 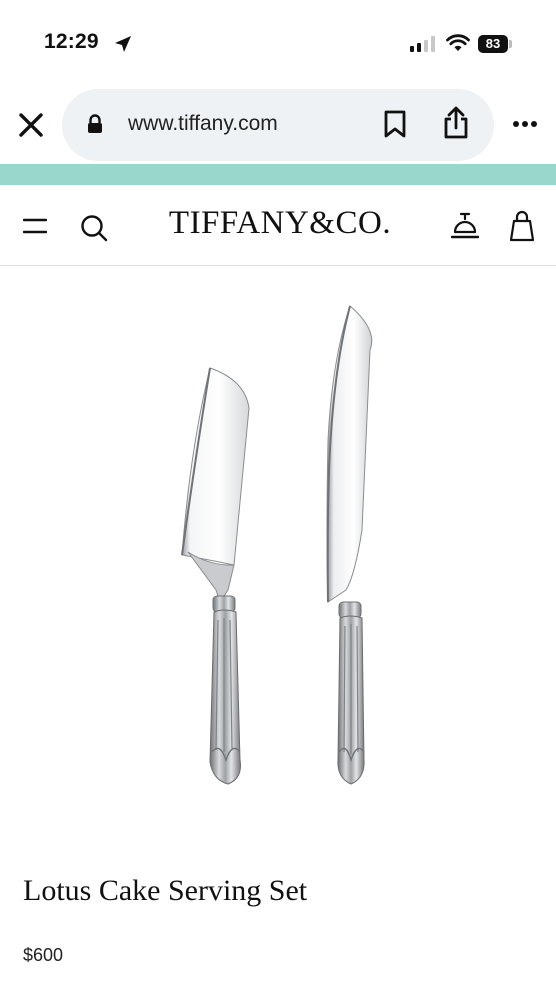 I want to click on close-icon, so click(x=31, y=125).